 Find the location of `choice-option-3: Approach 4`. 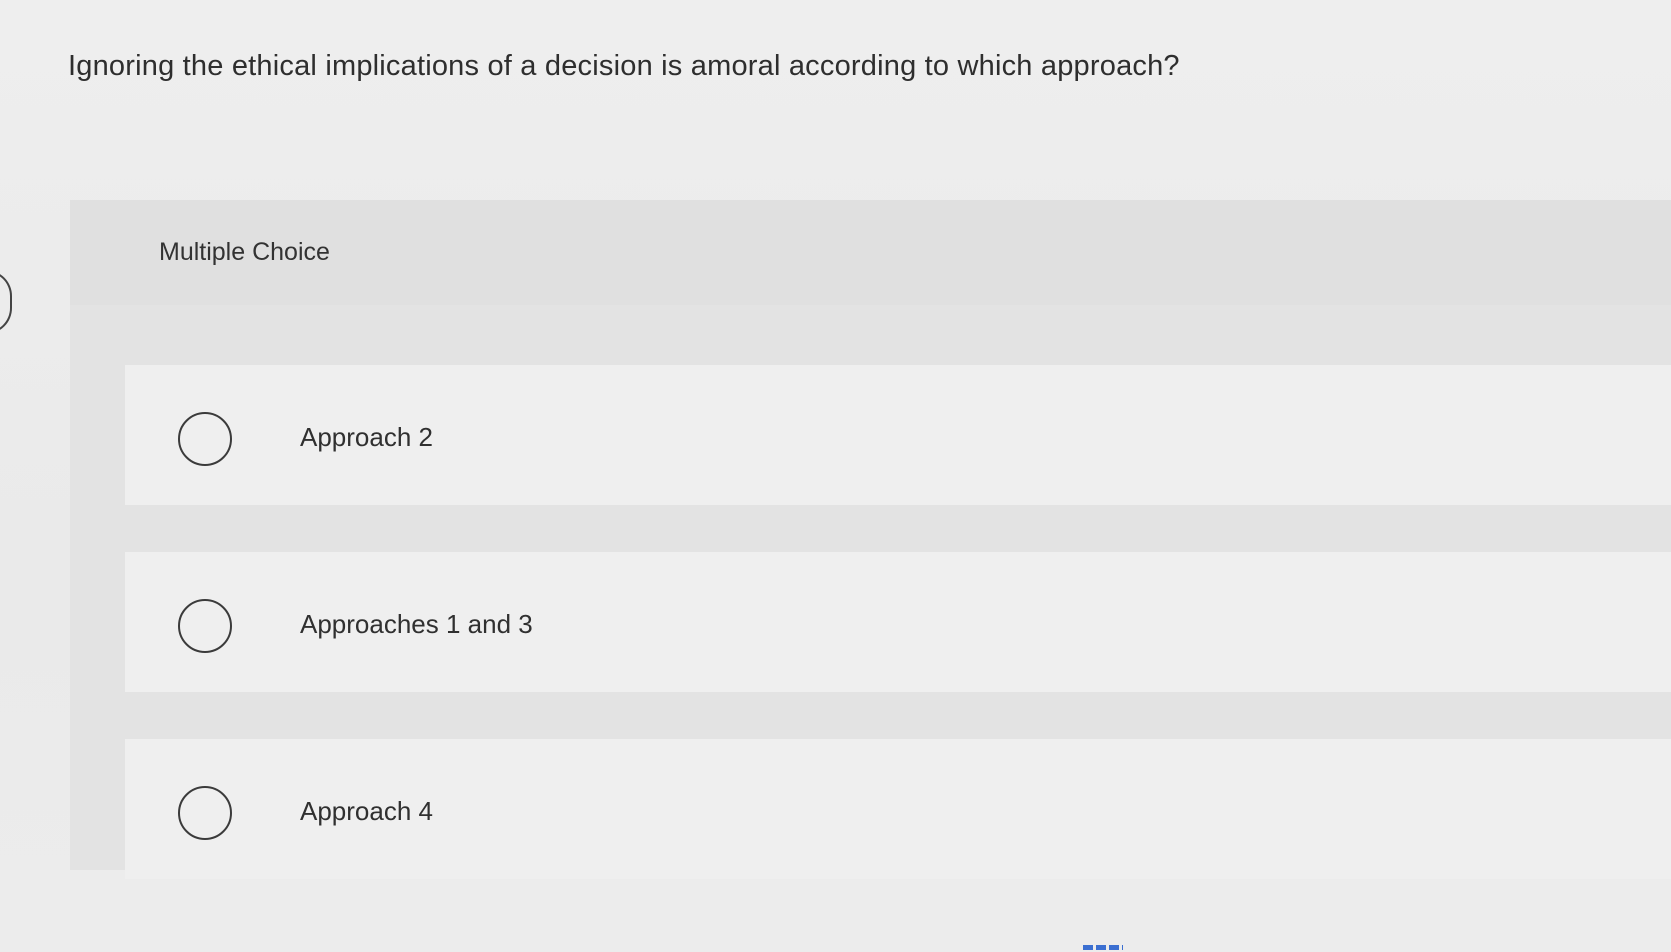

choice-option-3: Approach 4 is located at coordinates (898, 809).